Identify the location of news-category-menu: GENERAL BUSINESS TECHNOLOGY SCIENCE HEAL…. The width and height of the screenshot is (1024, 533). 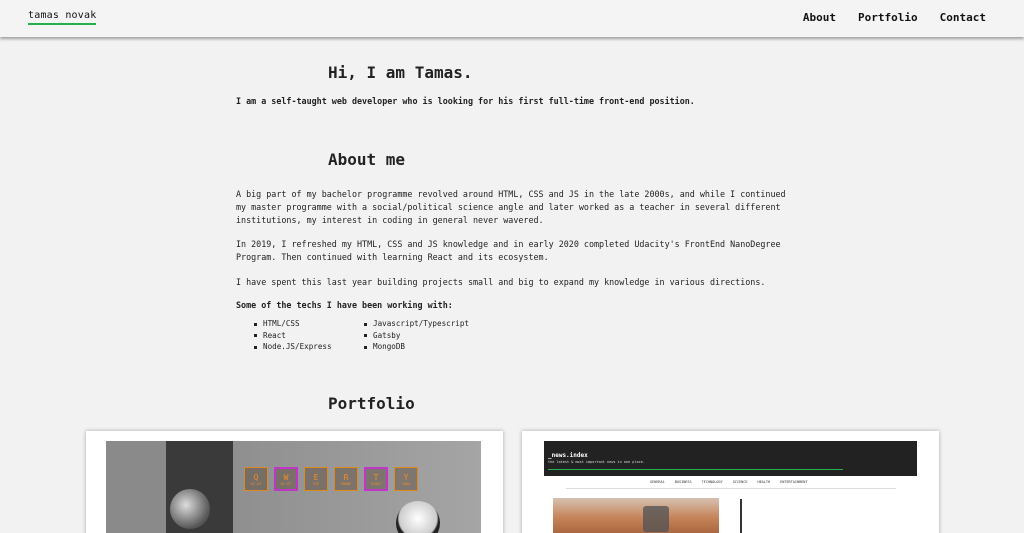
(729, 482).